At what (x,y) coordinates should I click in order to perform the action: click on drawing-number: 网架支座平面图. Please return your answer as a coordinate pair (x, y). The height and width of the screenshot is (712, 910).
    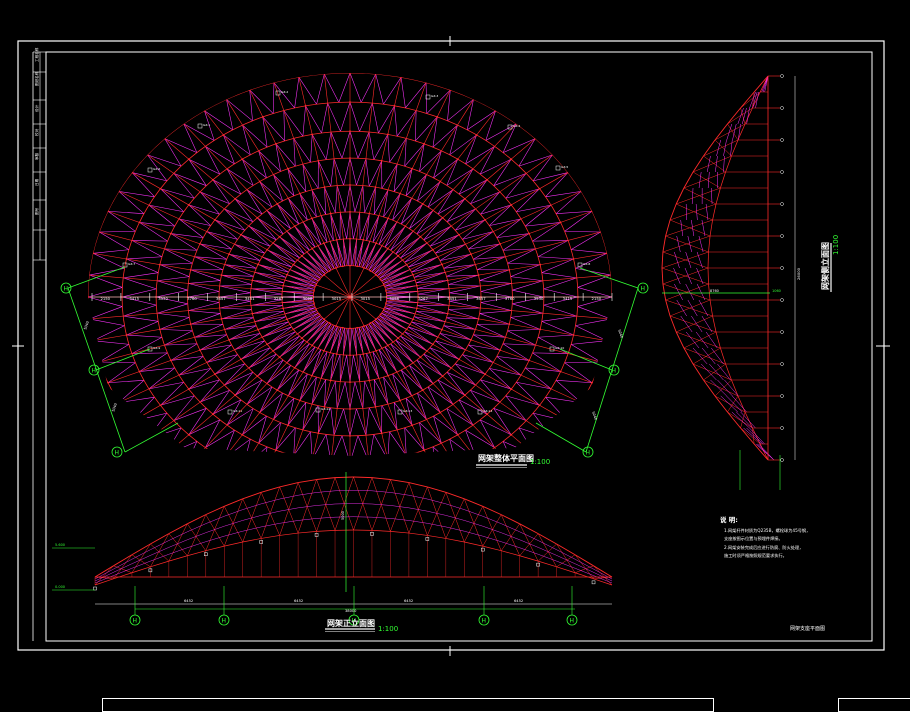
    Looking at the image, I should click on (807, 628).